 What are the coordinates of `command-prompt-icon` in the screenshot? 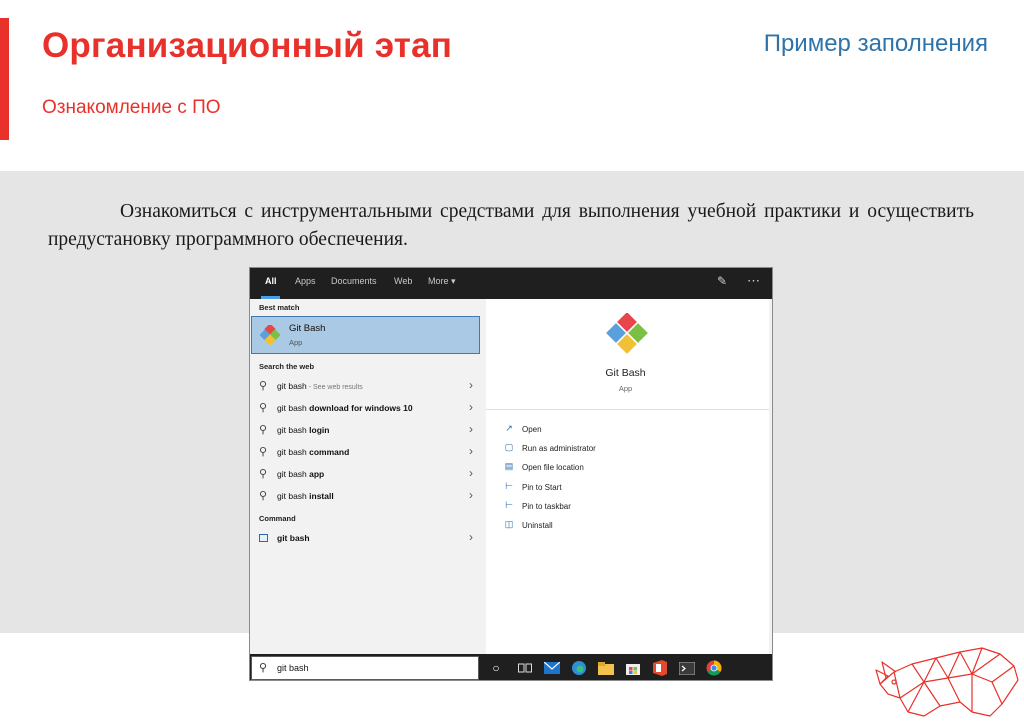 It's located at (263, 538).